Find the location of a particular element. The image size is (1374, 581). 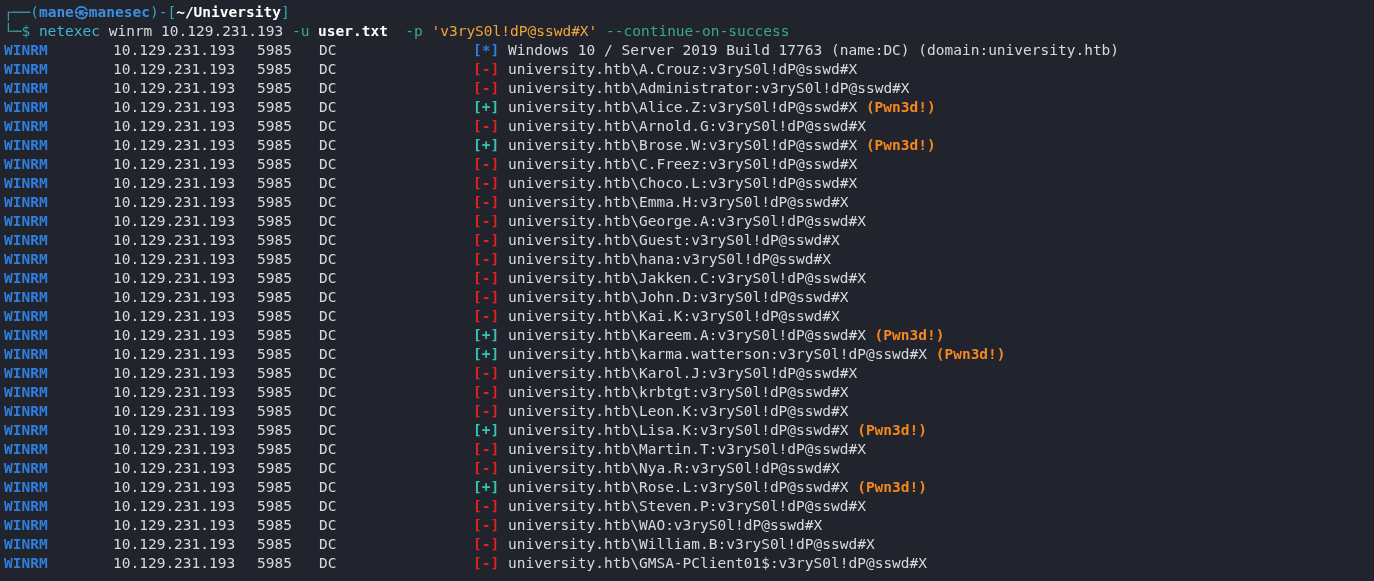

prompt-frame: )-[ is located at coordinates (163, 12).